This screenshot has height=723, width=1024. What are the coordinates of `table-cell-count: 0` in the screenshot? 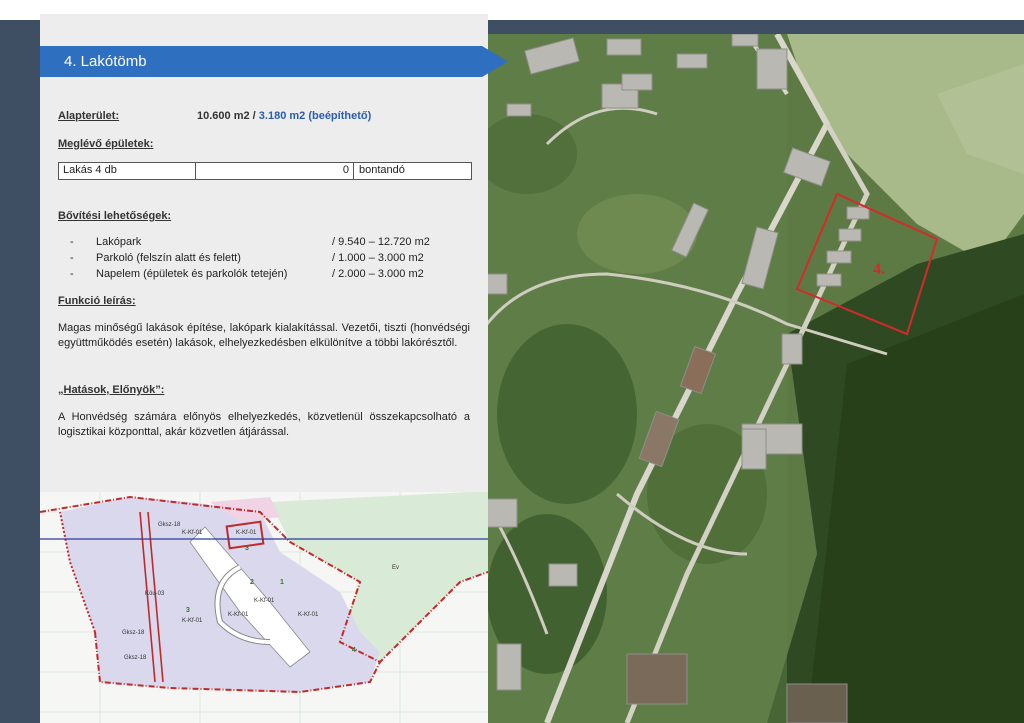 It's located at (345, 170).